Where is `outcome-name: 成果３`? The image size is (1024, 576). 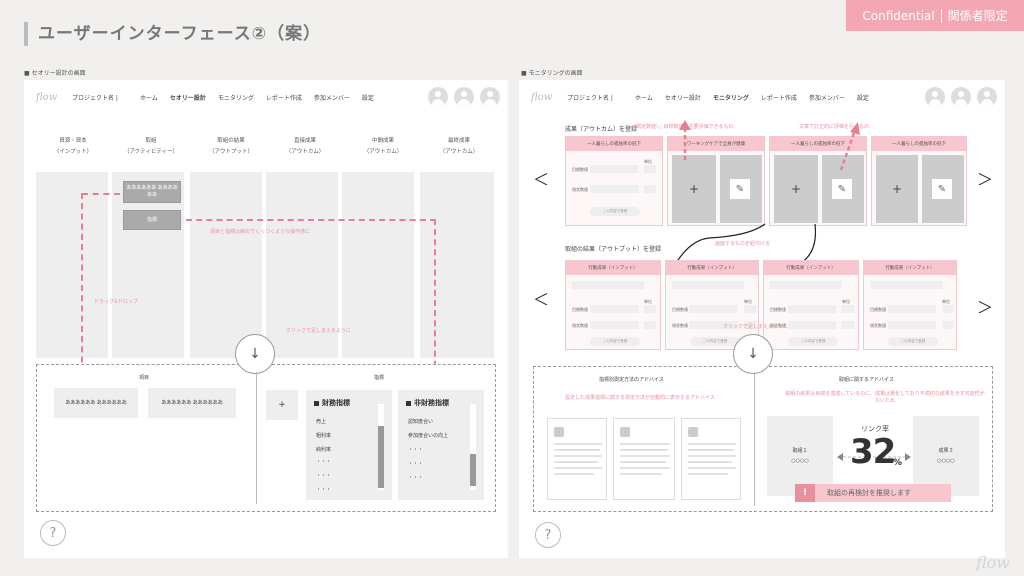
outcome-name: 成果３ is located at coordinates (946, 450).